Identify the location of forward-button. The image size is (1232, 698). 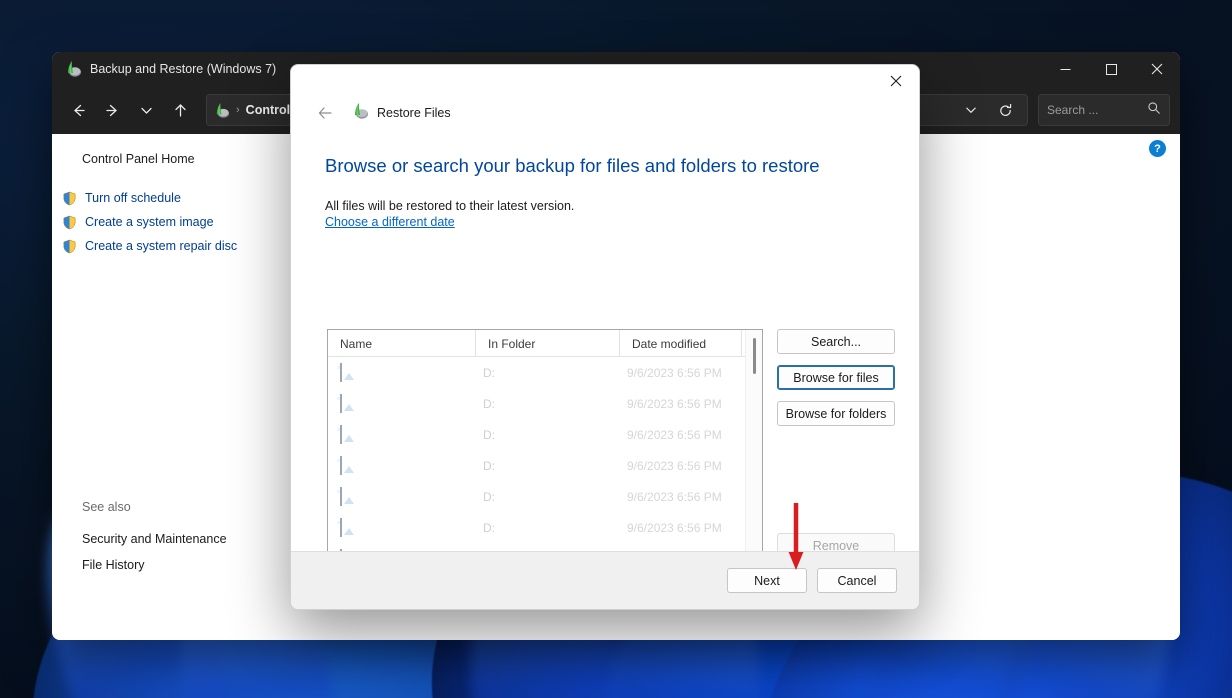
(112, 110).